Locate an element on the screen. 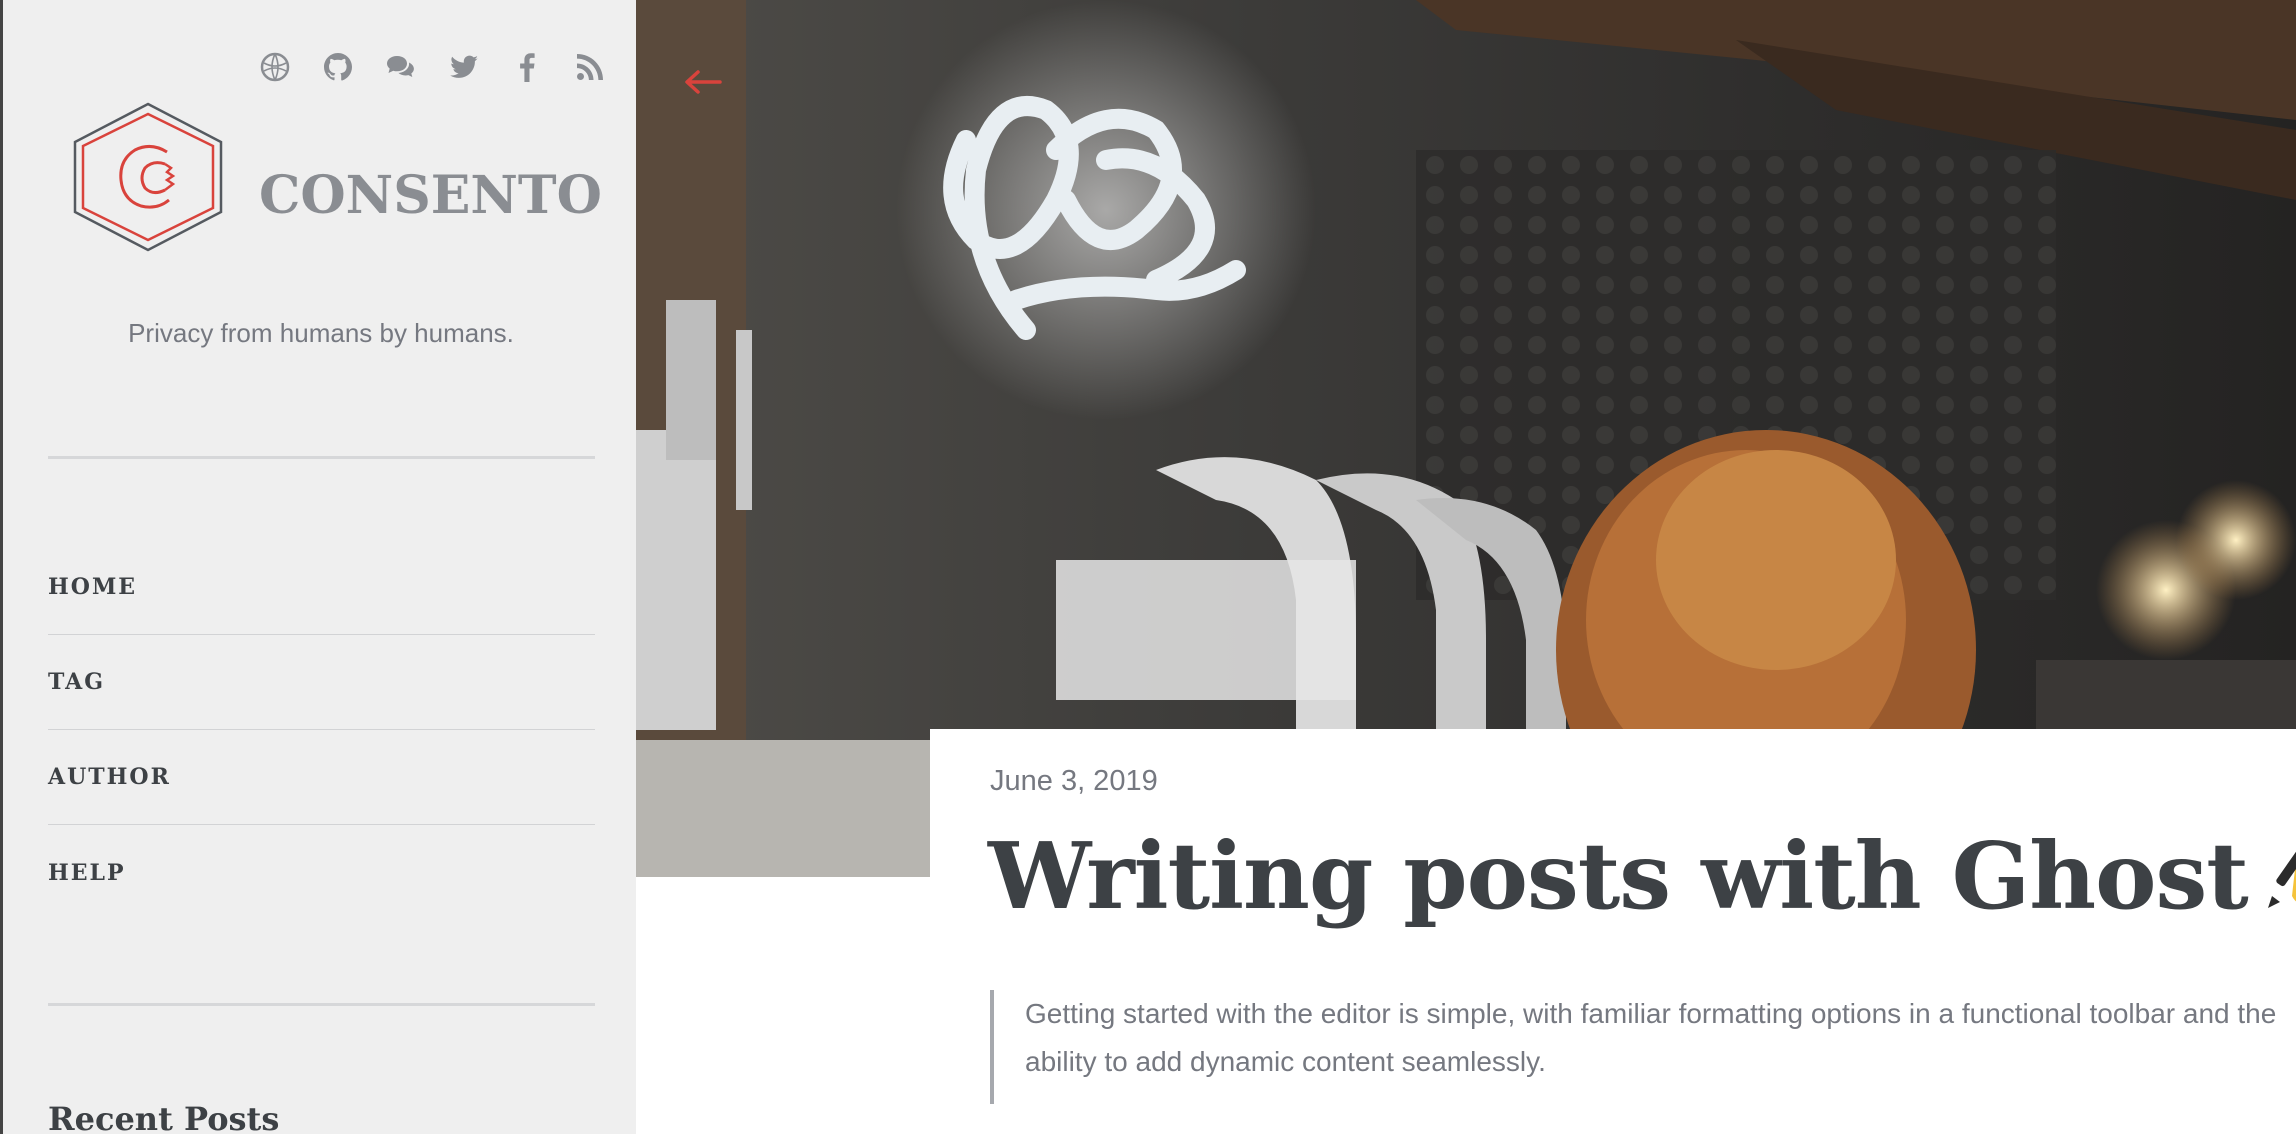  site-logo is located at coordinates (148, 177).